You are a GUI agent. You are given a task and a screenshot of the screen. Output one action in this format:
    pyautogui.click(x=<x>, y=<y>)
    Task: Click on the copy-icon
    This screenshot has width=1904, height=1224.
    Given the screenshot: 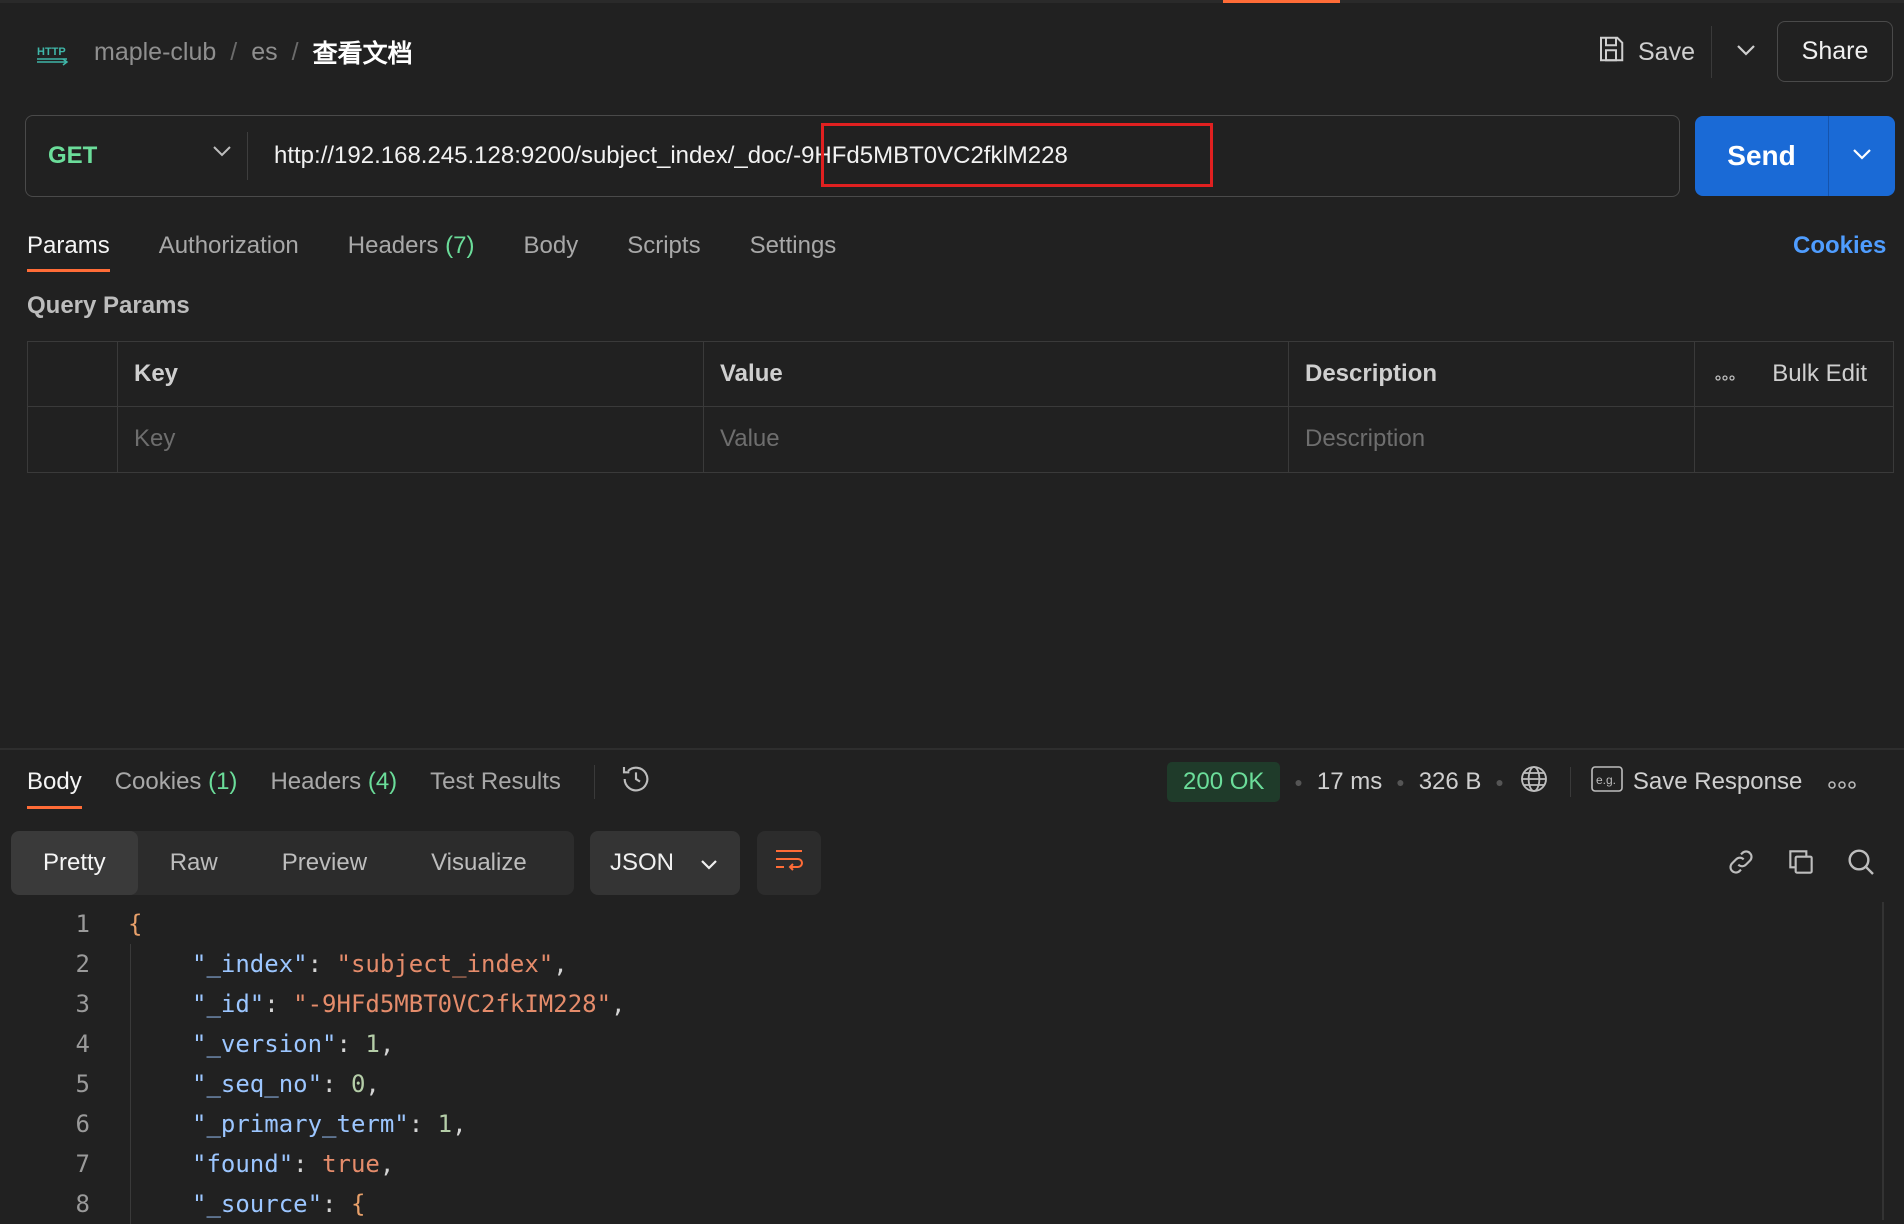 What is the action you would take?
    pyautogui.click(x=1801, y=864)
    